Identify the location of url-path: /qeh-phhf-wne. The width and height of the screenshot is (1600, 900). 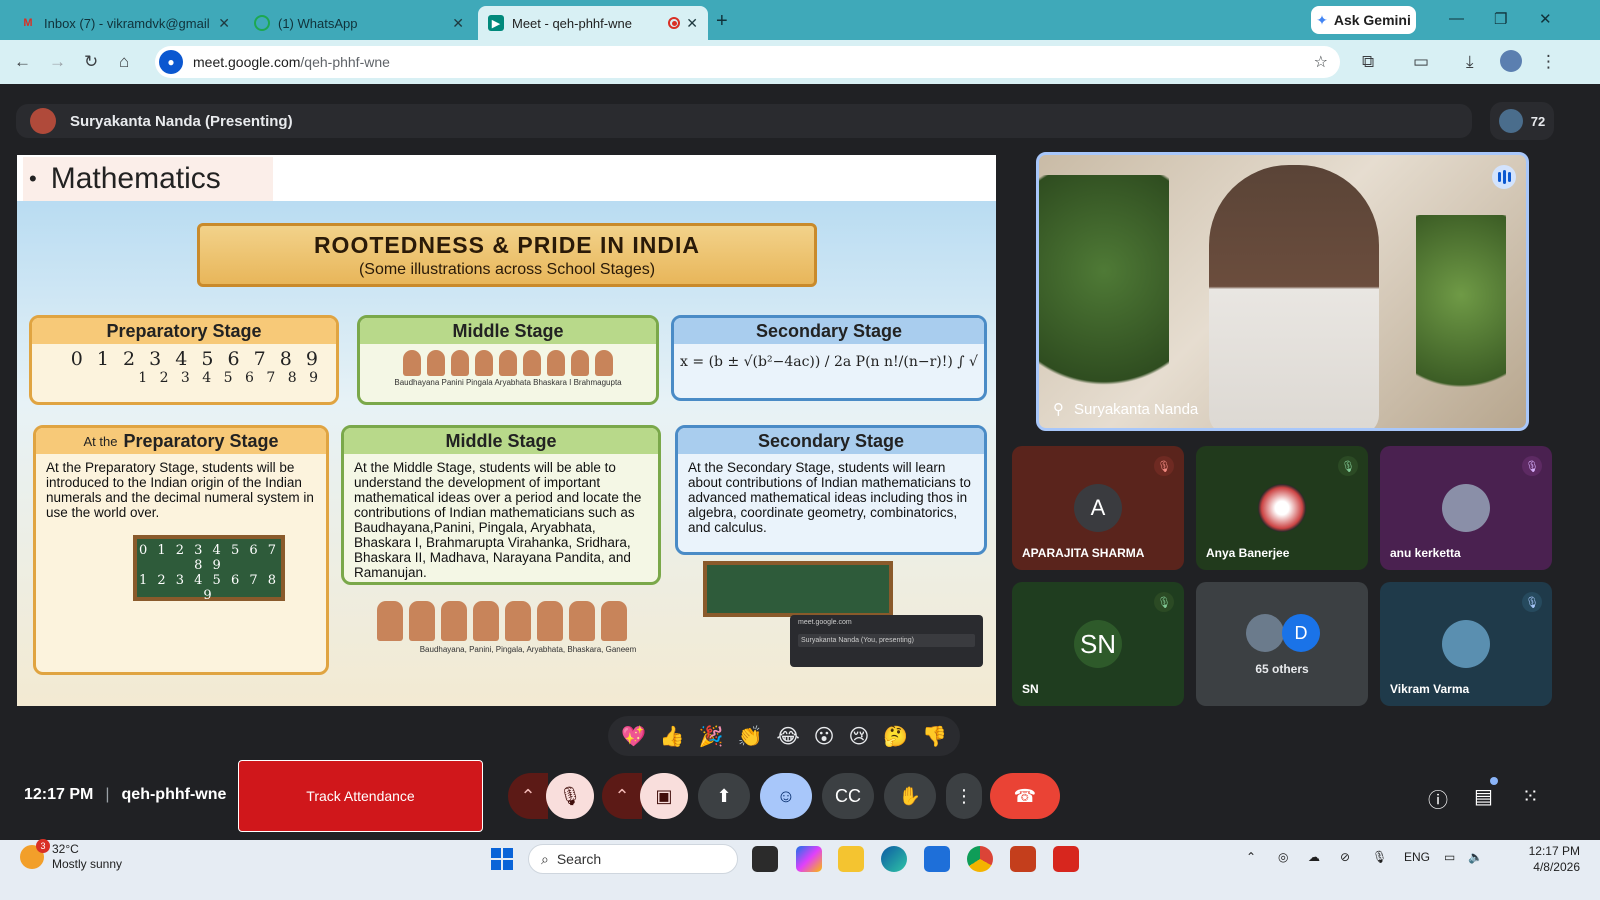
(345, 62).